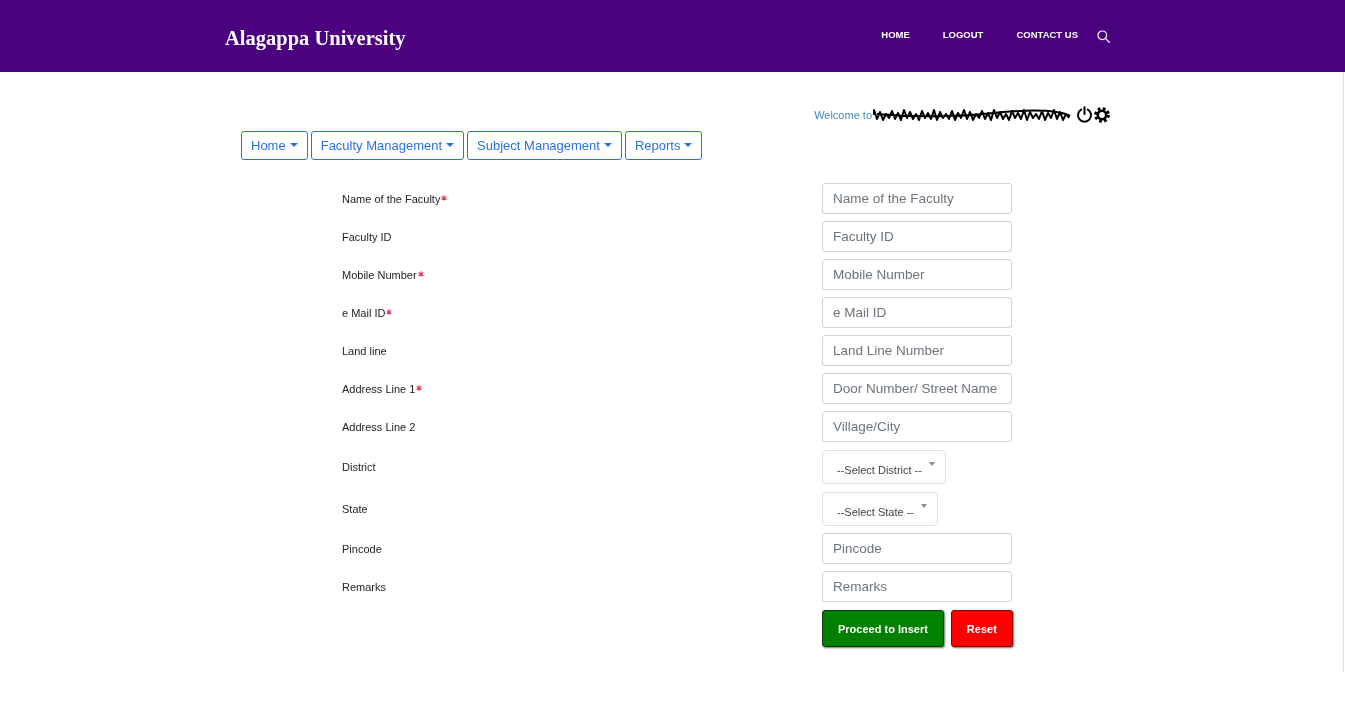  What do you see at coordinates (1103, 36) in the screenshot?
I see `search-icon` at bounding box center [1103, 36].